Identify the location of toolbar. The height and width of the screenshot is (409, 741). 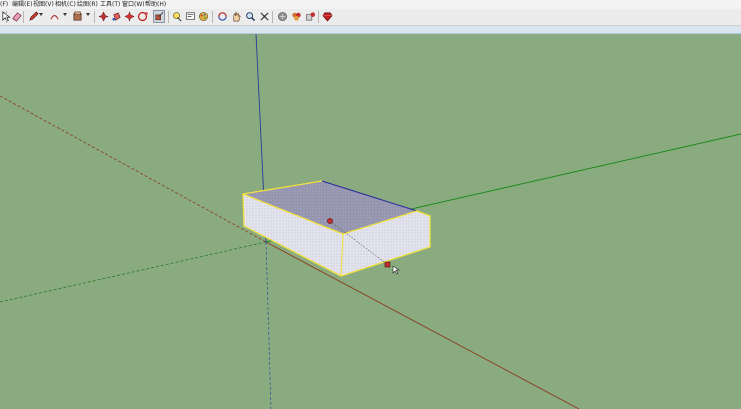
(370, 17).